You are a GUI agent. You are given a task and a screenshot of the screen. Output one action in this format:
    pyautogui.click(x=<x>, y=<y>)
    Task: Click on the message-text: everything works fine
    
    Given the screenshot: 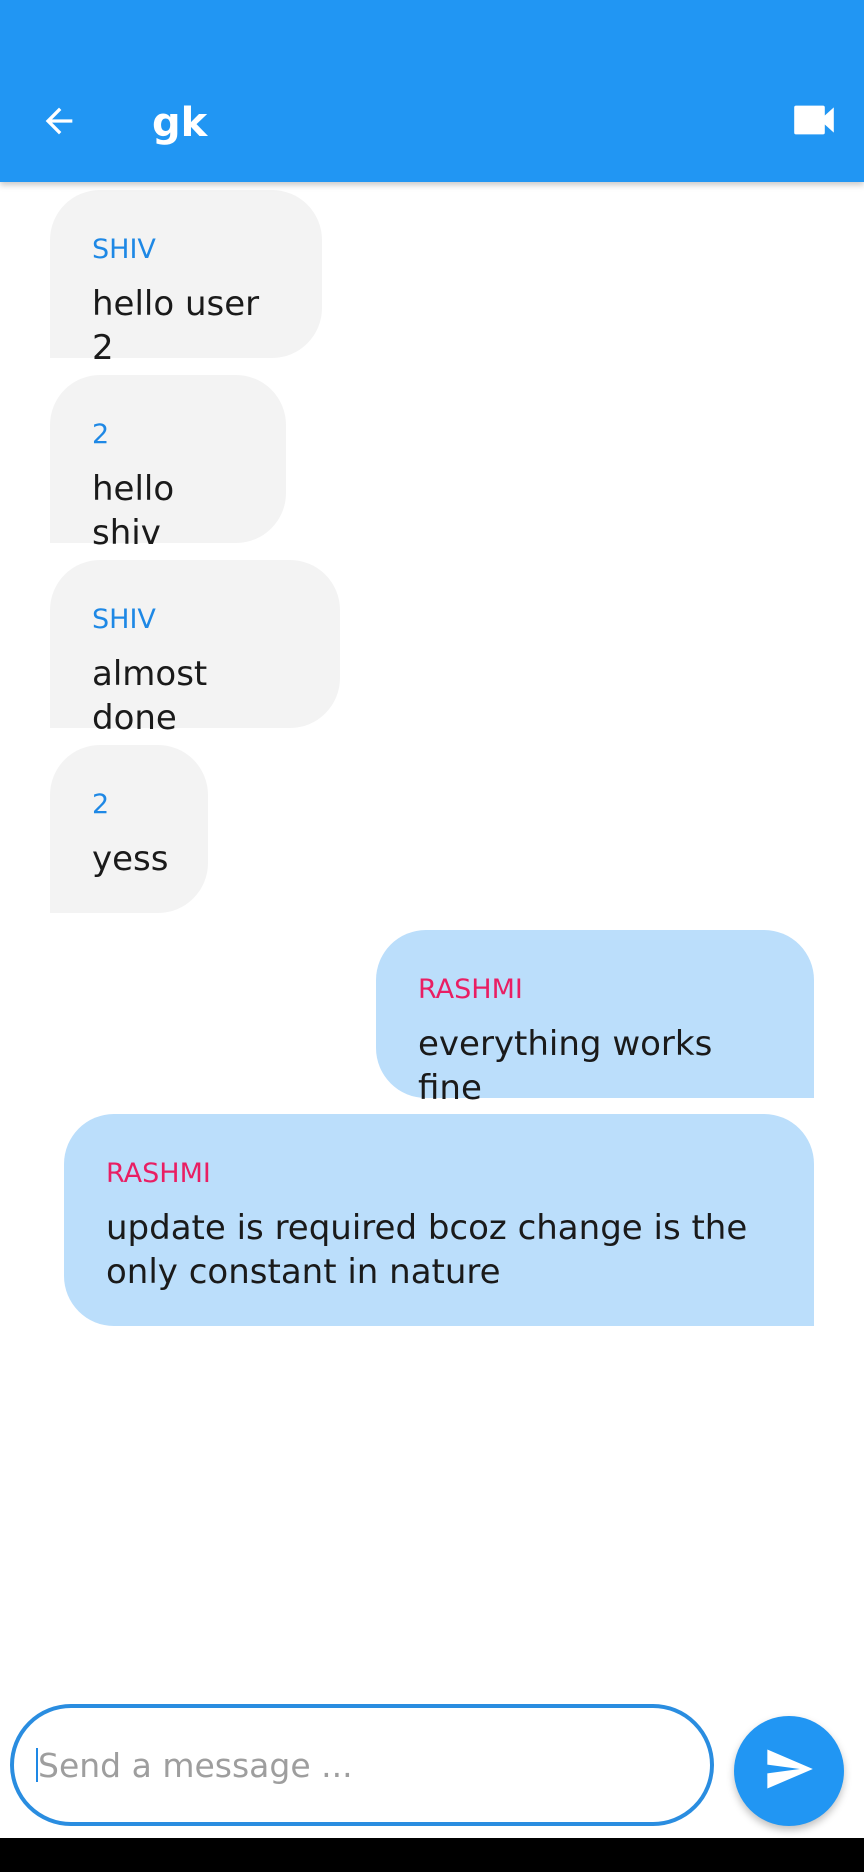 What is the action you would take?
    pyautogui.click(x=565, y=1066)
    